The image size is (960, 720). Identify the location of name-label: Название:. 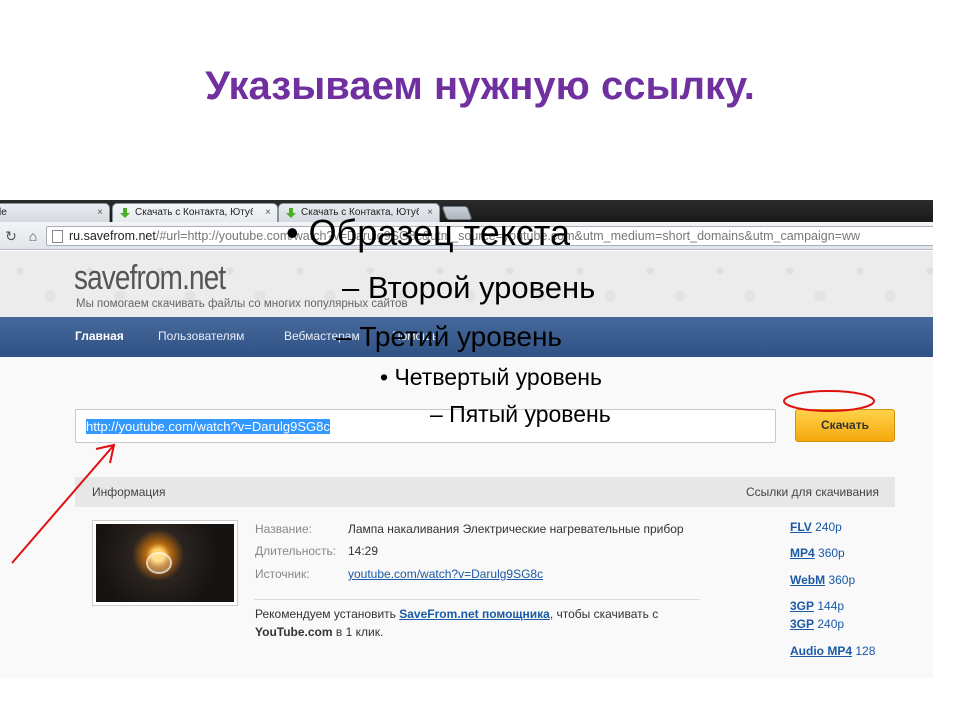
(283, 529).